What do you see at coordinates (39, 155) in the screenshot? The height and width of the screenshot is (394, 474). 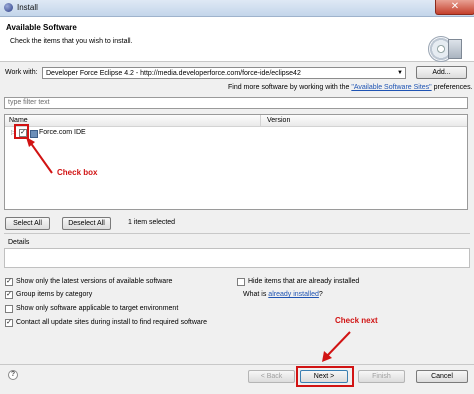 I see `annotation-arrow-checkbox` at bounding box center [39, 155].